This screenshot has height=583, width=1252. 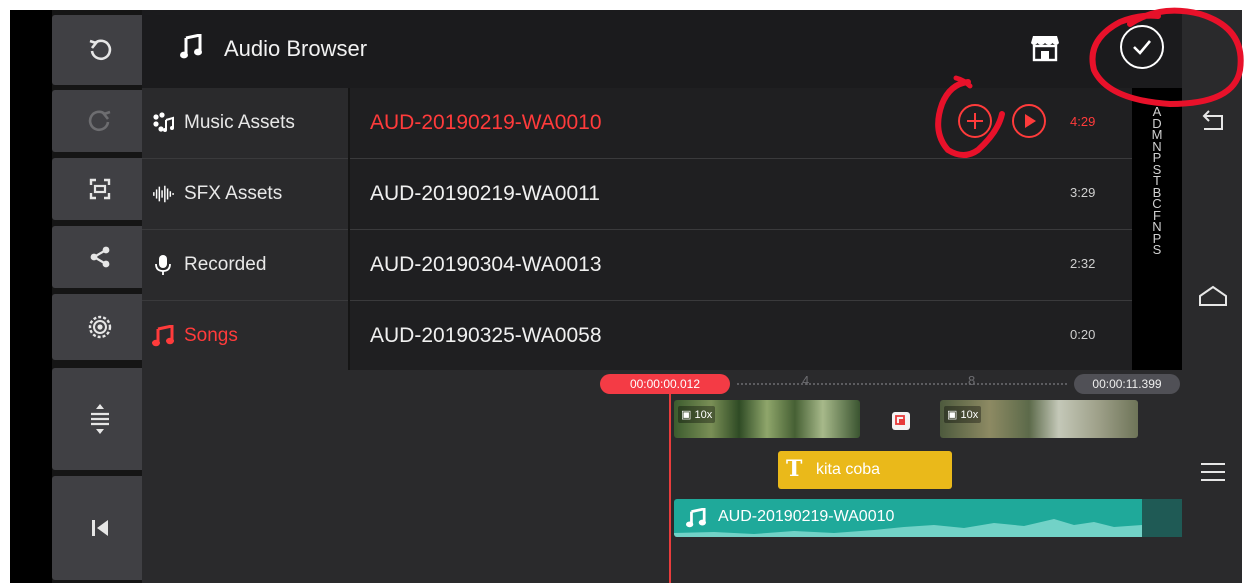 I want to click on audio-clip-tail, so click(x=1162, y=518).